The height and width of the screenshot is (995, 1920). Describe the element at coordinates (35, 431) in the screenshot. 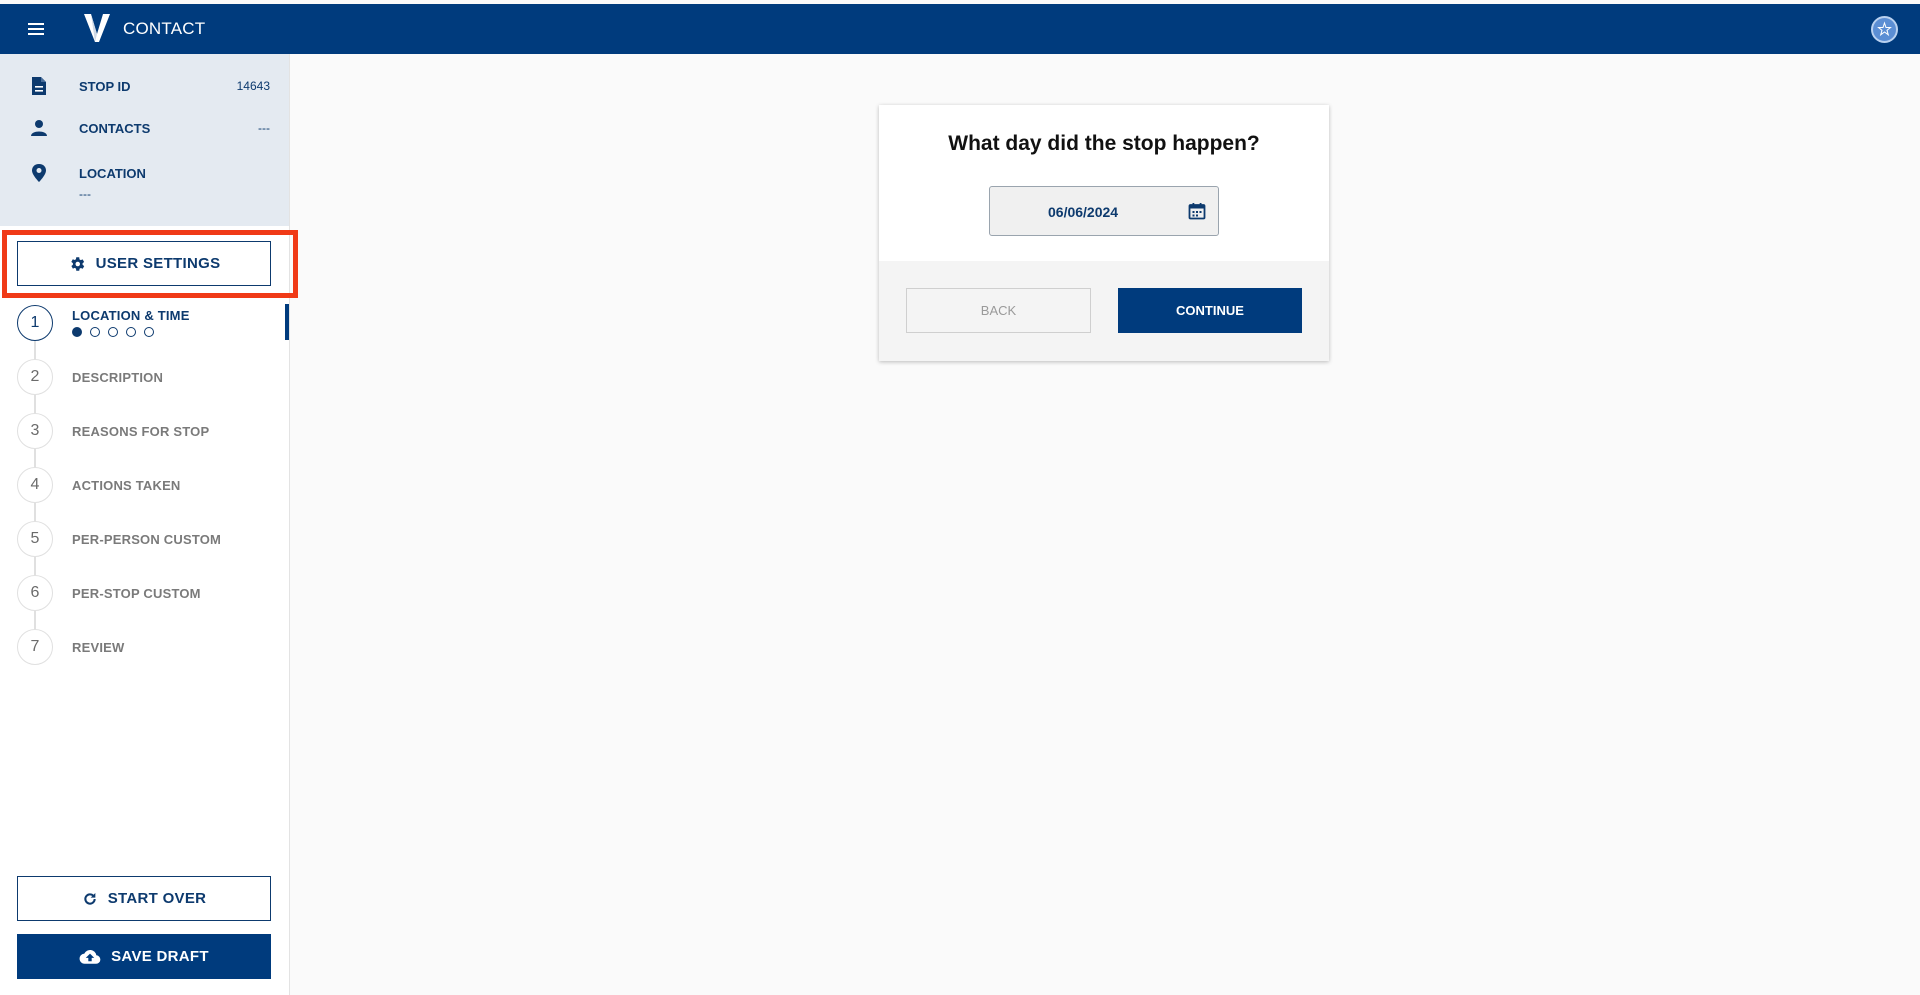

I see `step-number: 3` at that location.